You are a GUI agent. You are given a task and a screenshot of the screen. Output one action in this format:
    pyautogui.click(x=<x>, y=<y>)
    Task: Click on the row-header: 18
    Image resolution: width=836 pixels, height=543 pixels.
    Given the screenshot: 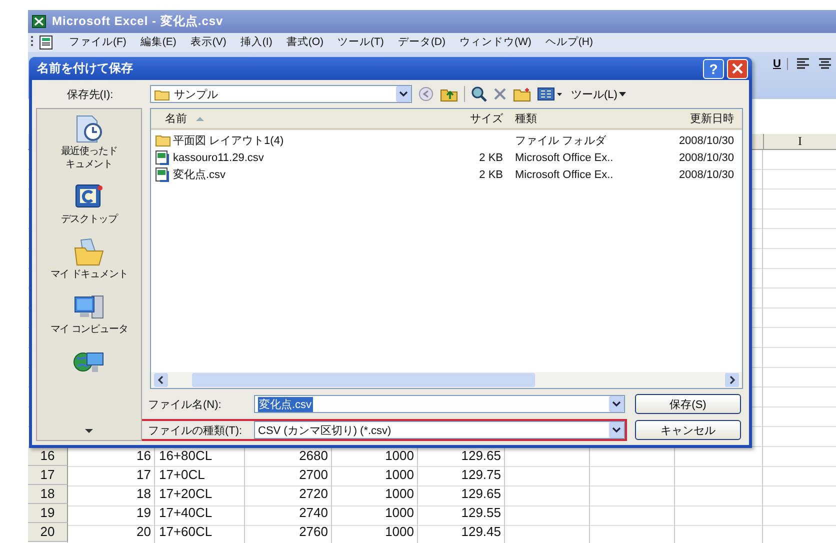 What is the action you would take?
    pyautogui.click(x=48, y=494)
    